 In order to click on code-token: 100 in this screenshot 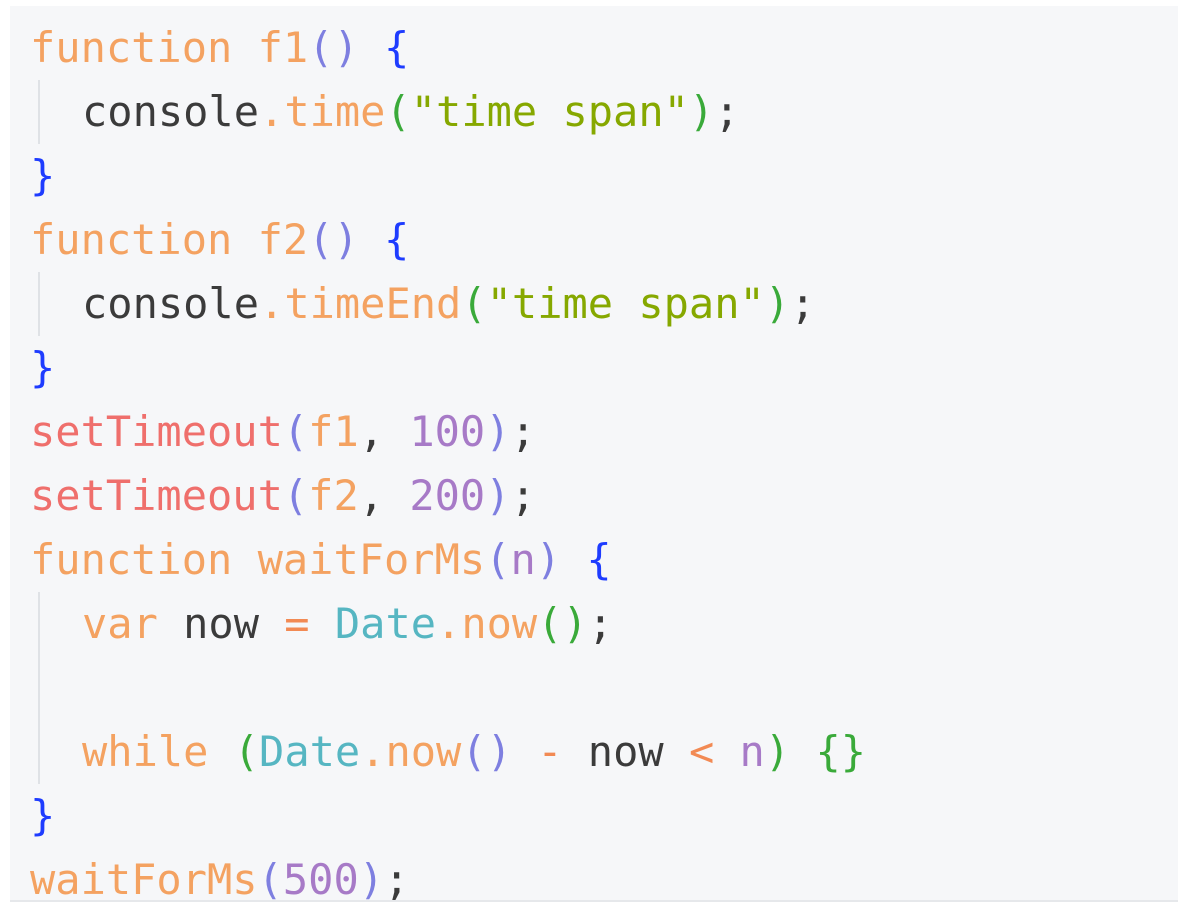, I will do `click(447, 431)`.